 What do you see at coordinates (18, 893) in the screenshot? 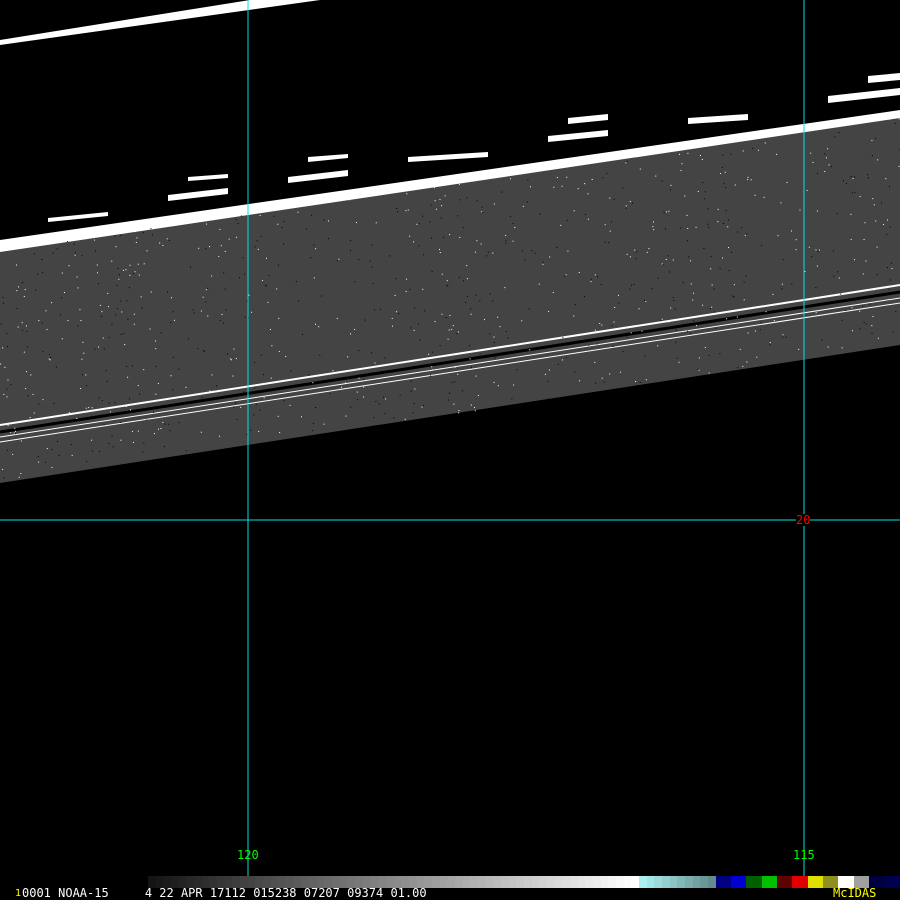
I see `frame-number: 1` at bounding box center [18, 893].